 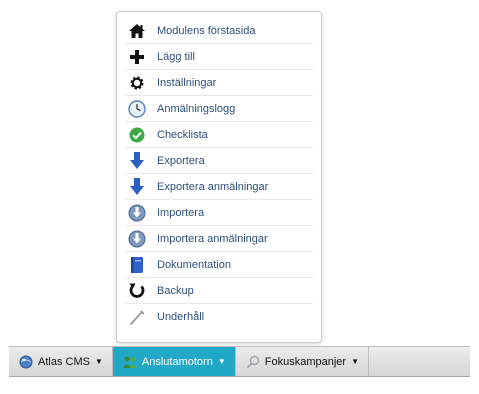 I want to click on menu-item-label: Backup, so click(x=175, y=290).